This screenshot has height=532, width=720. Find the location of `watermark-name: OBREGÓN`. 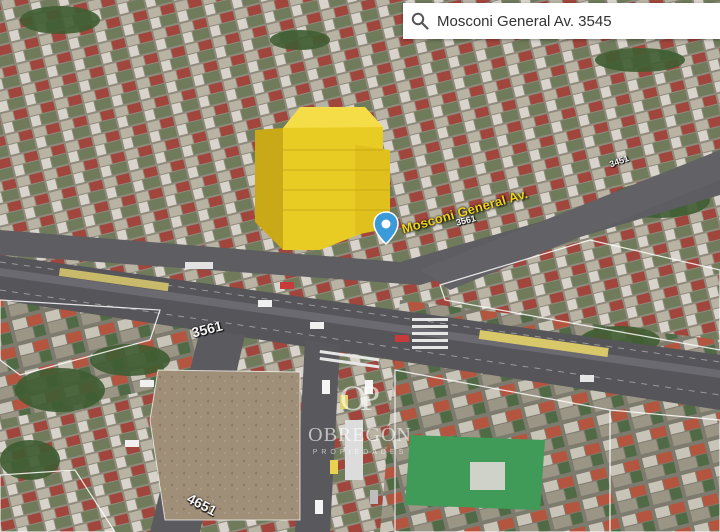

watermark-name: OBREGÓN is located at coordinates (360, 435).